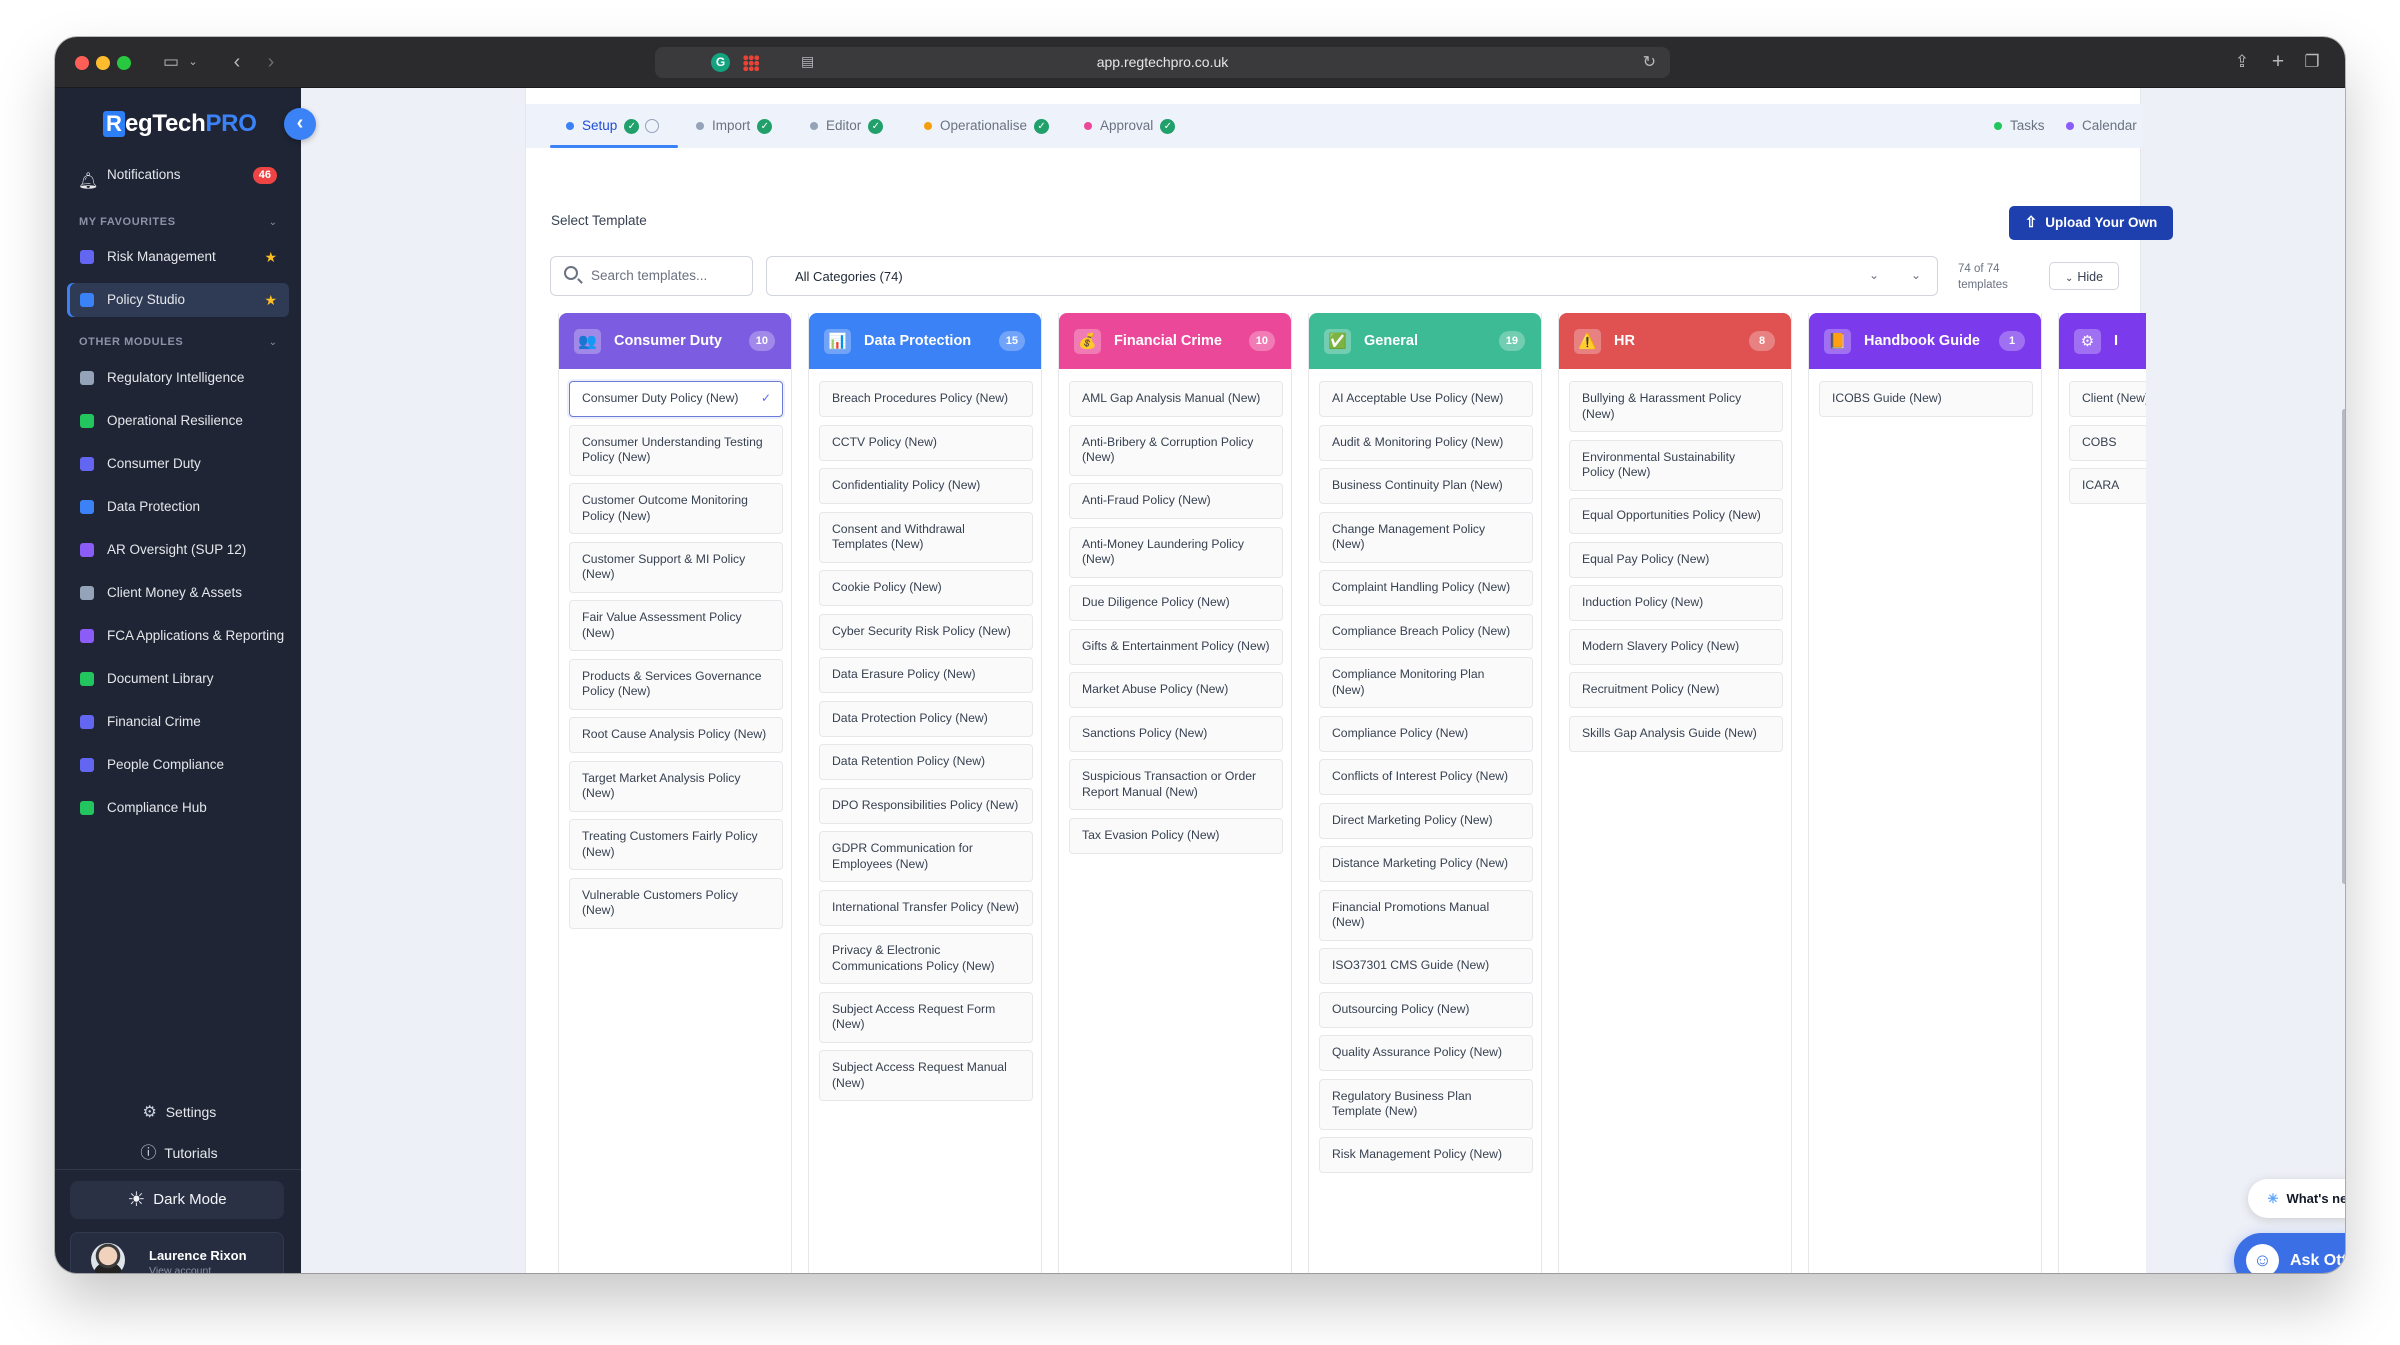 This screenshot has width=2400, height=1345. Describe the element at coordinates (2084, 276) in the screenshot. I see `hide-button: ⌄ Hide` at that location.